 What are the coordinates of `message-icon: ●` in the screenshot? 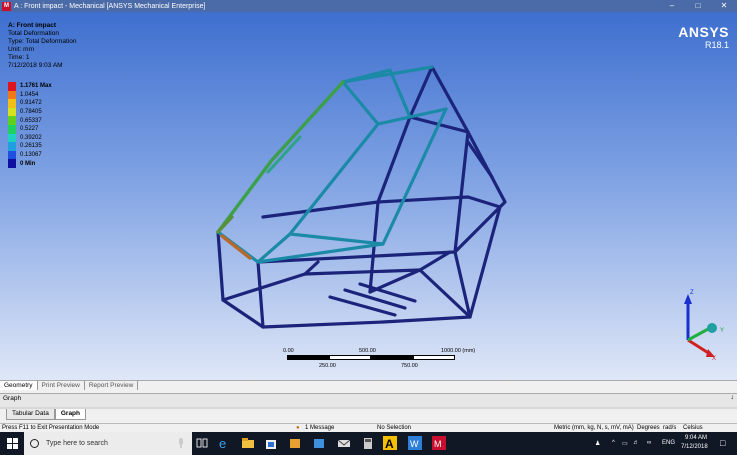 It's located at (298, 428).